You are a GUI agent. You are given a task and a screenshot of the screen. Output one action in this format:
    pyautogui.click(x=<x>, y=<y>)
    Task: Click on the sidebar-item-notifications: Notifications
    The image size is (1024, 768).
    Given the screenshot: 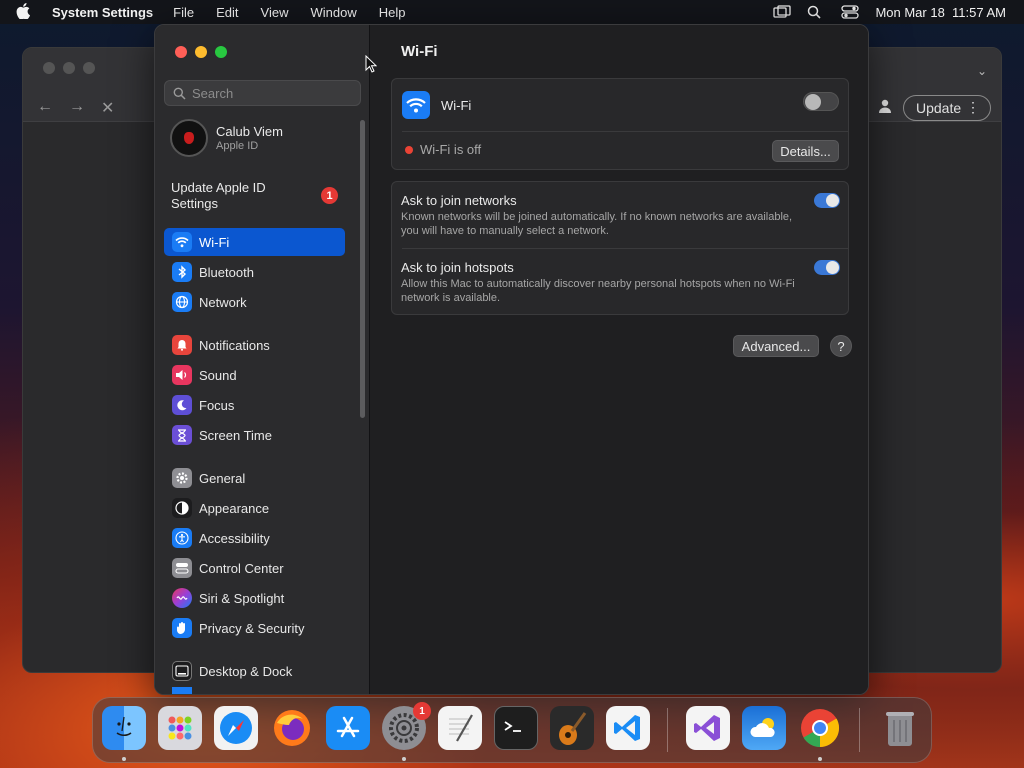 What is the action you would take?
    pyautogui.click(x=254, y=345)
    